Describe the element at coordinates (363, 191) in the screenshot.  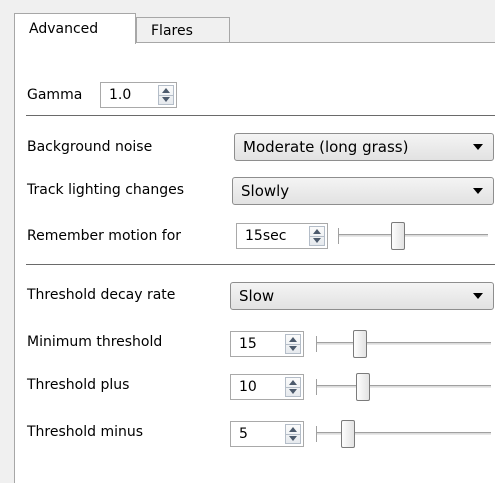
I see `track-lighting-select: Slowly` at that location.